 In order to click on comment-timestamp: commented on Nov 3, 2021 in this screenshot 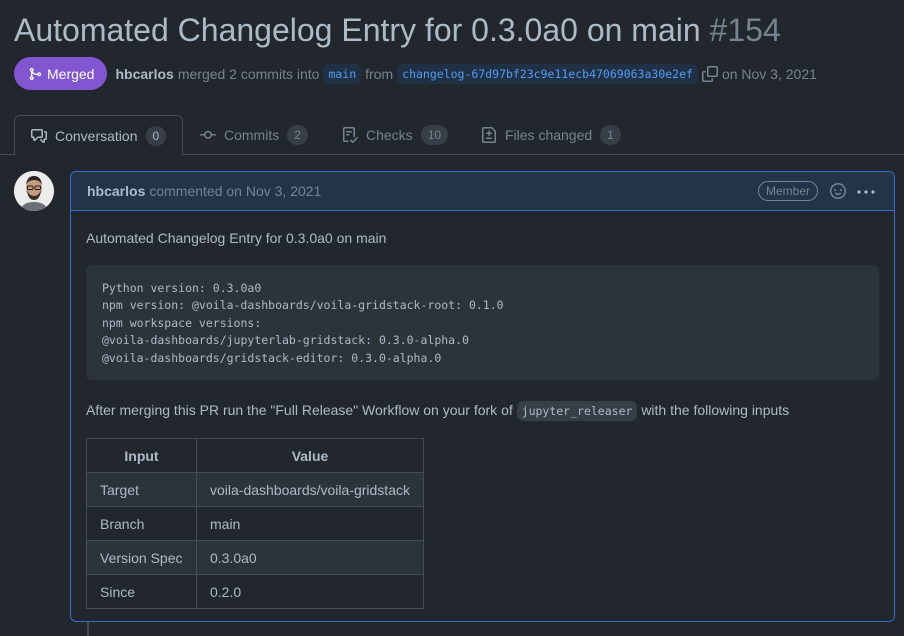, I will do `click(235, 191)`.